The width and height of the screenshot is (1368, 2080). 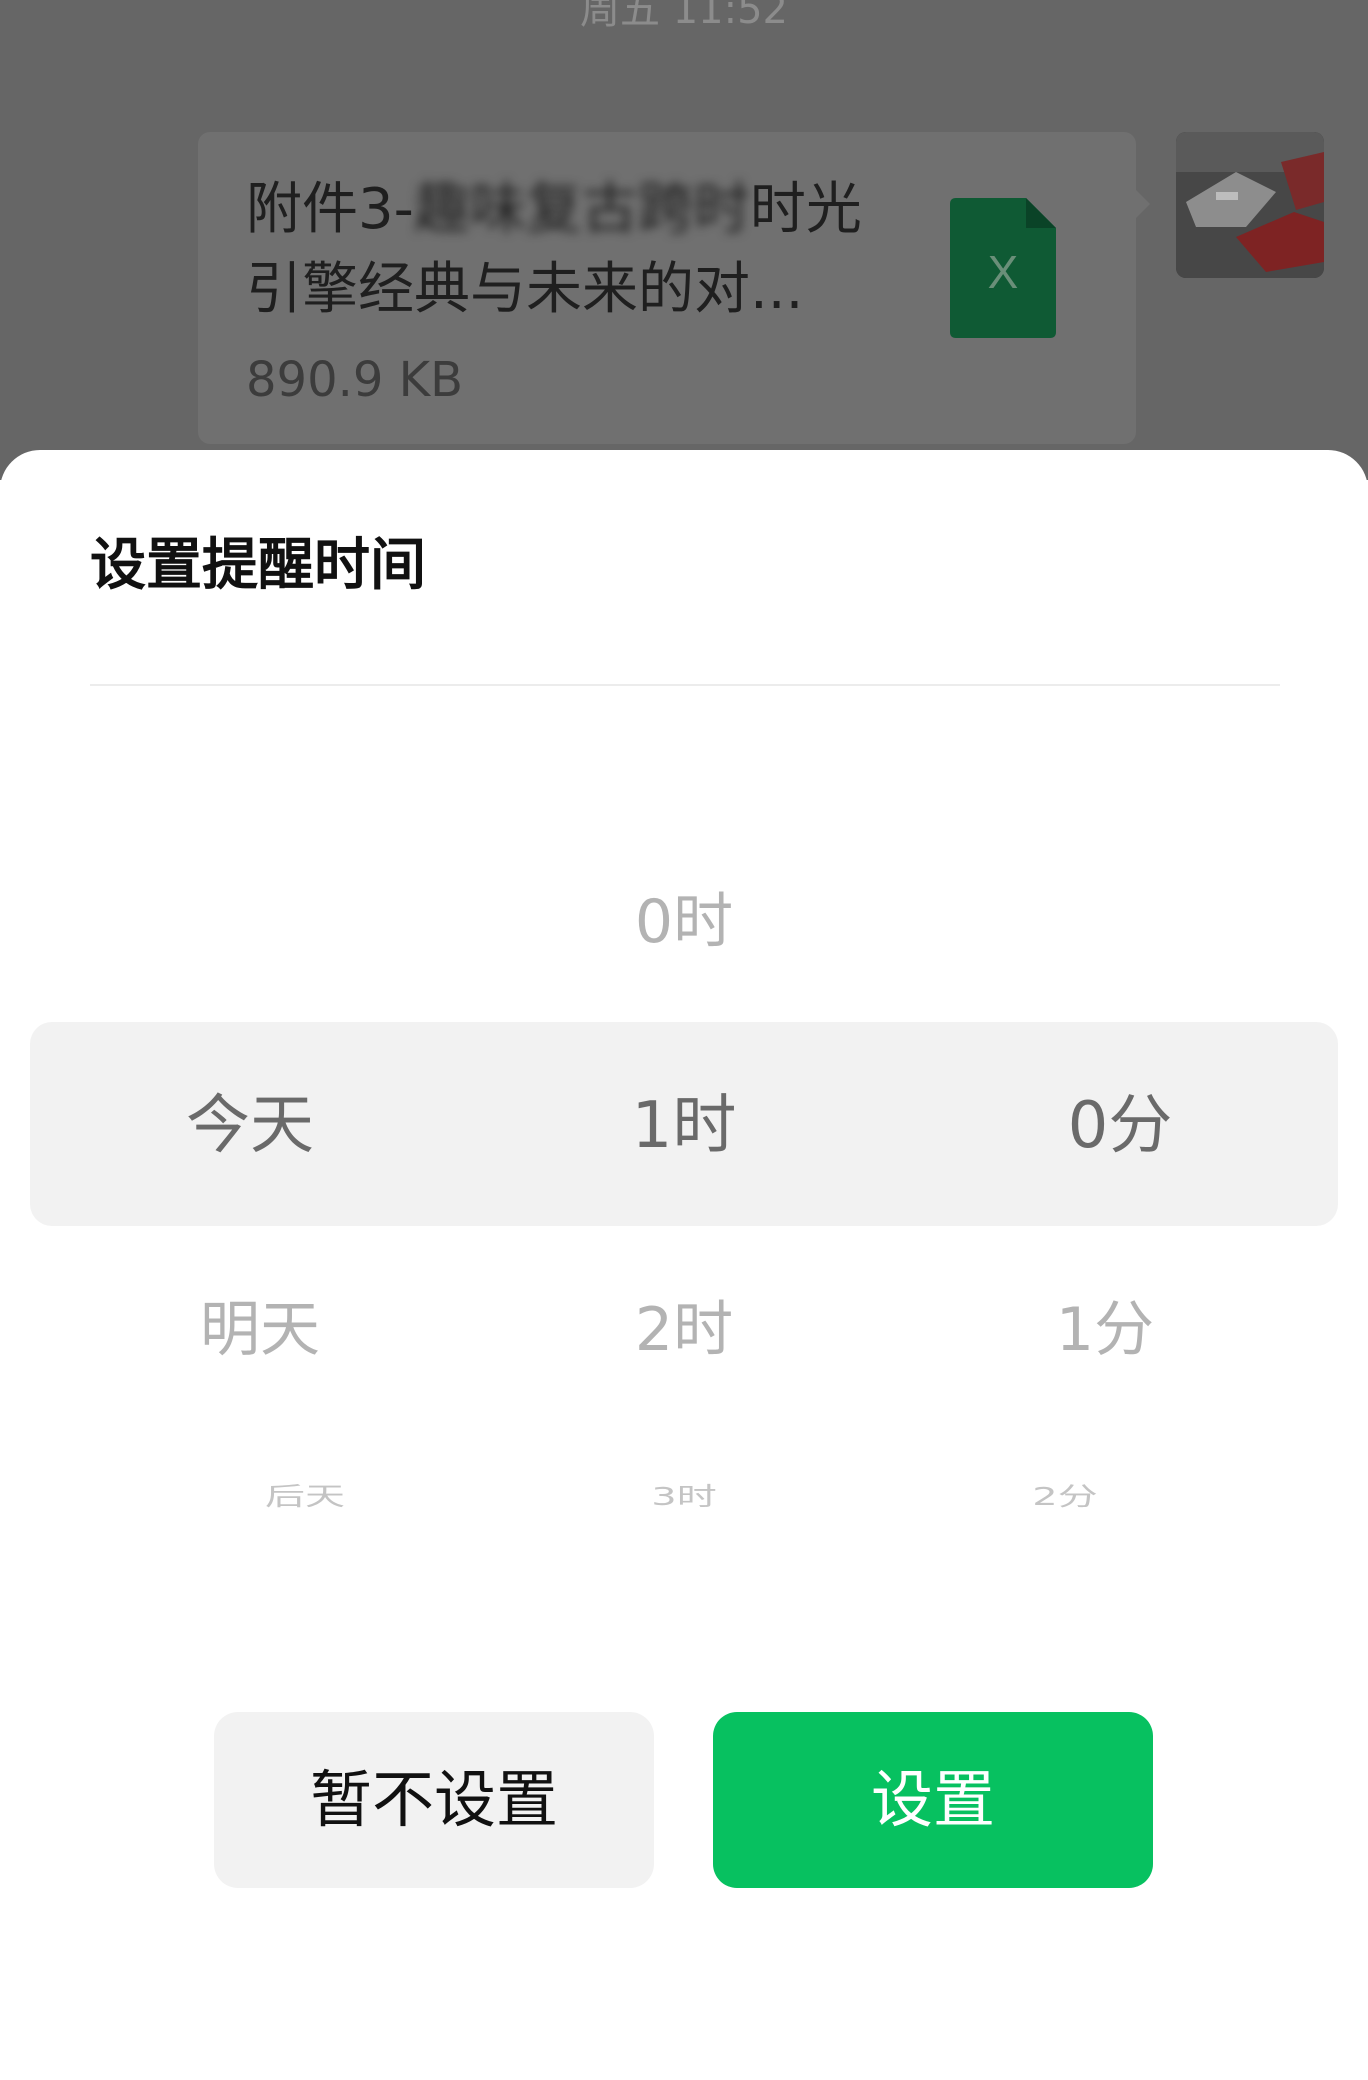 What do you see at coordinates (684, 1497) in the screenshot?
I see `picker-hour-item: 3时` at bounding box center [684, 1497].